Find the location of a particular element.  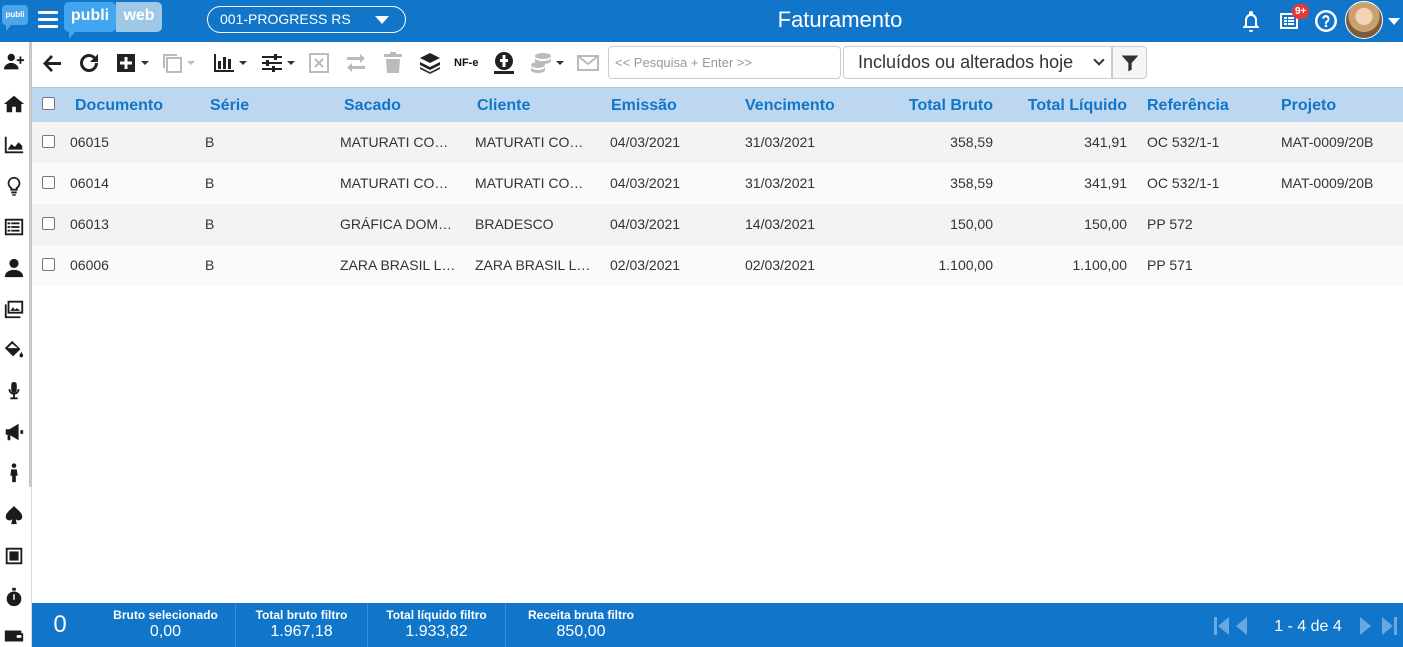

user-avatar is located at coordinates (1364, 20).